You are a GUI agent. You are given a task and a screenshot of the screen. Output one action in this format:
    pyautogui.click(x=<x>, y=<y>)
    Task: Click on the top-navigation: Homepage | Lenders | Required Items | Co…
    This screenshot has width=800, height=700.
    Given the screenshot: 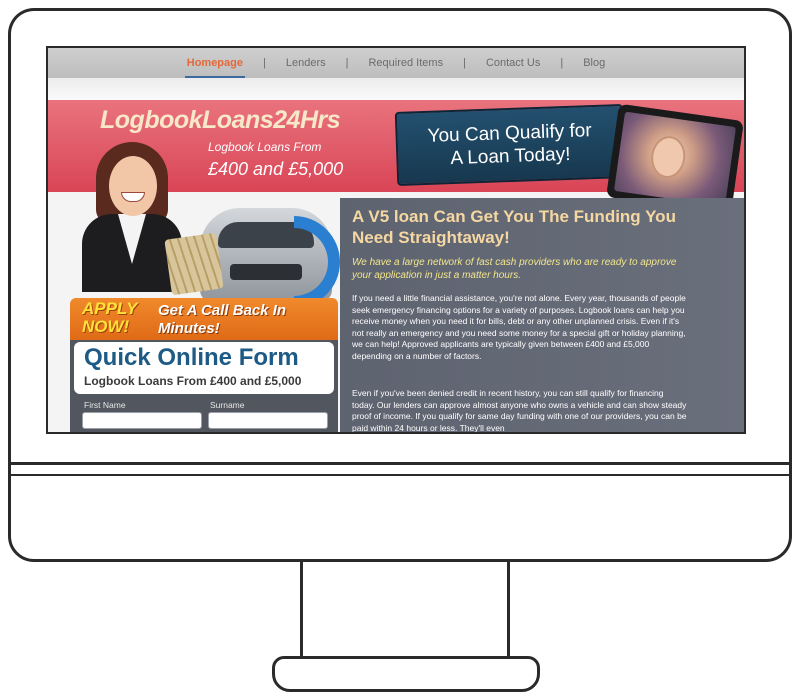 What is the action you would take?
    pyautogui.click(x=396, y=63)
    